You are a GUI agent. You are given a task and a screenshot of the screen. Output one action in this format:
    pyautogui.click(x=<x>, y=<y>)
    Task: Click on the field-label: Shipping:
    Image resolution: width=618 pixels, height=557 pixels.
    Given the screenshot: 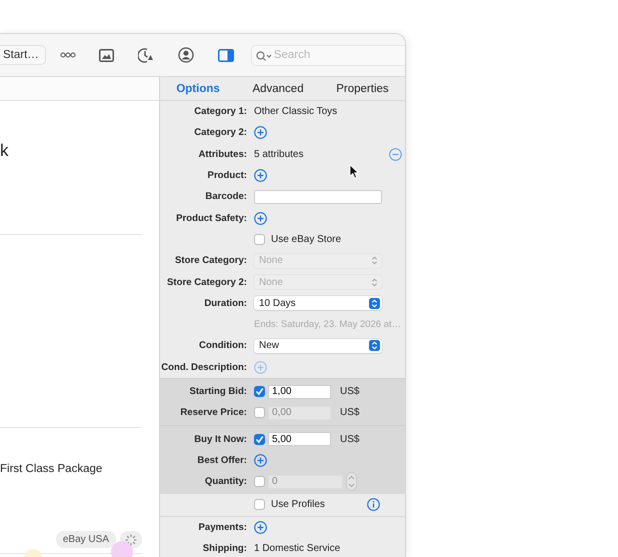 What is the action you would take?
    pyautogui.click(x=224, y=548)
    